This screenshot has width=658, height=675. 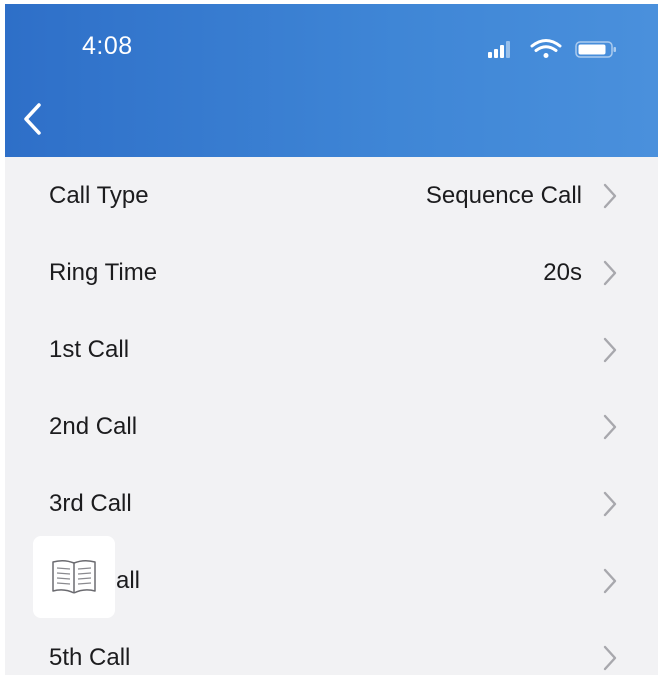 I want to click on chevron-left-icon, so click(x=32, y=119).